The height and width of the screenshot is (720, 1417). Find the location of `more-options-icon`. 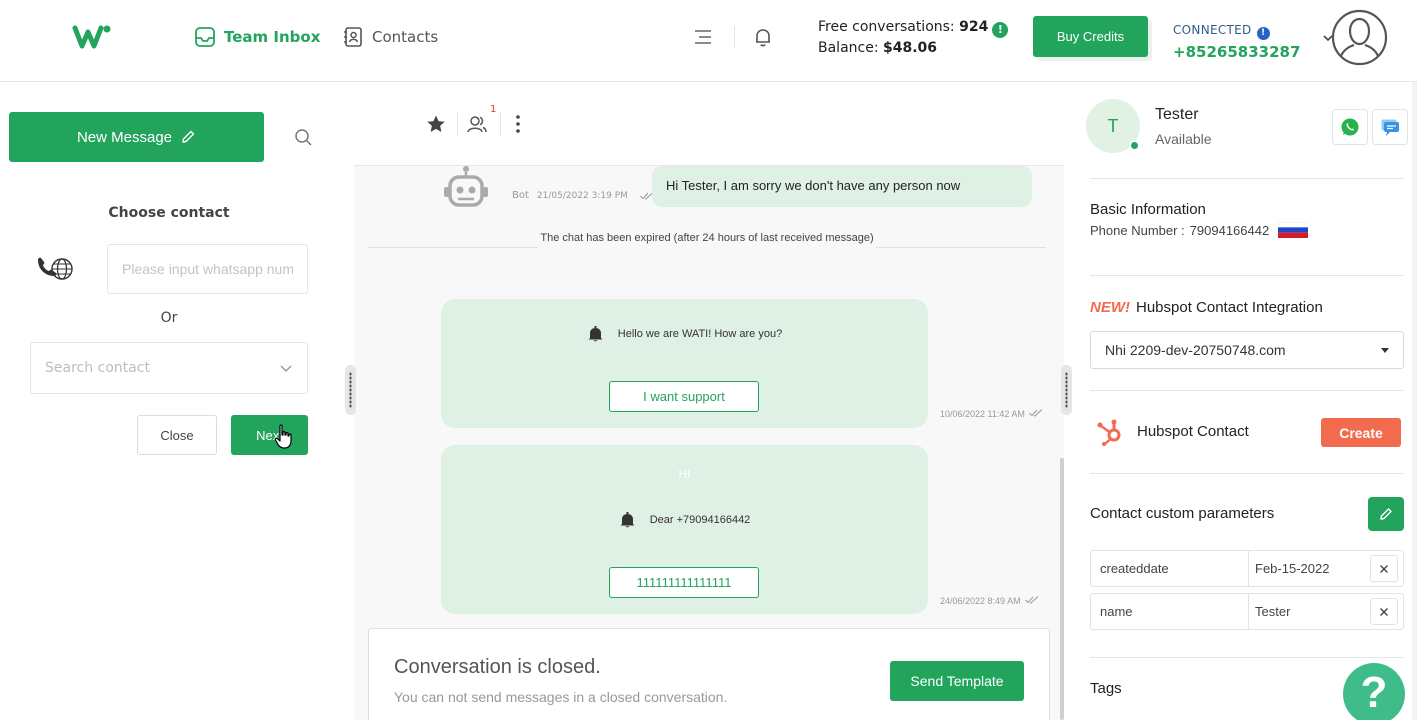

more-options-icon is located at coordinates (518, 124).